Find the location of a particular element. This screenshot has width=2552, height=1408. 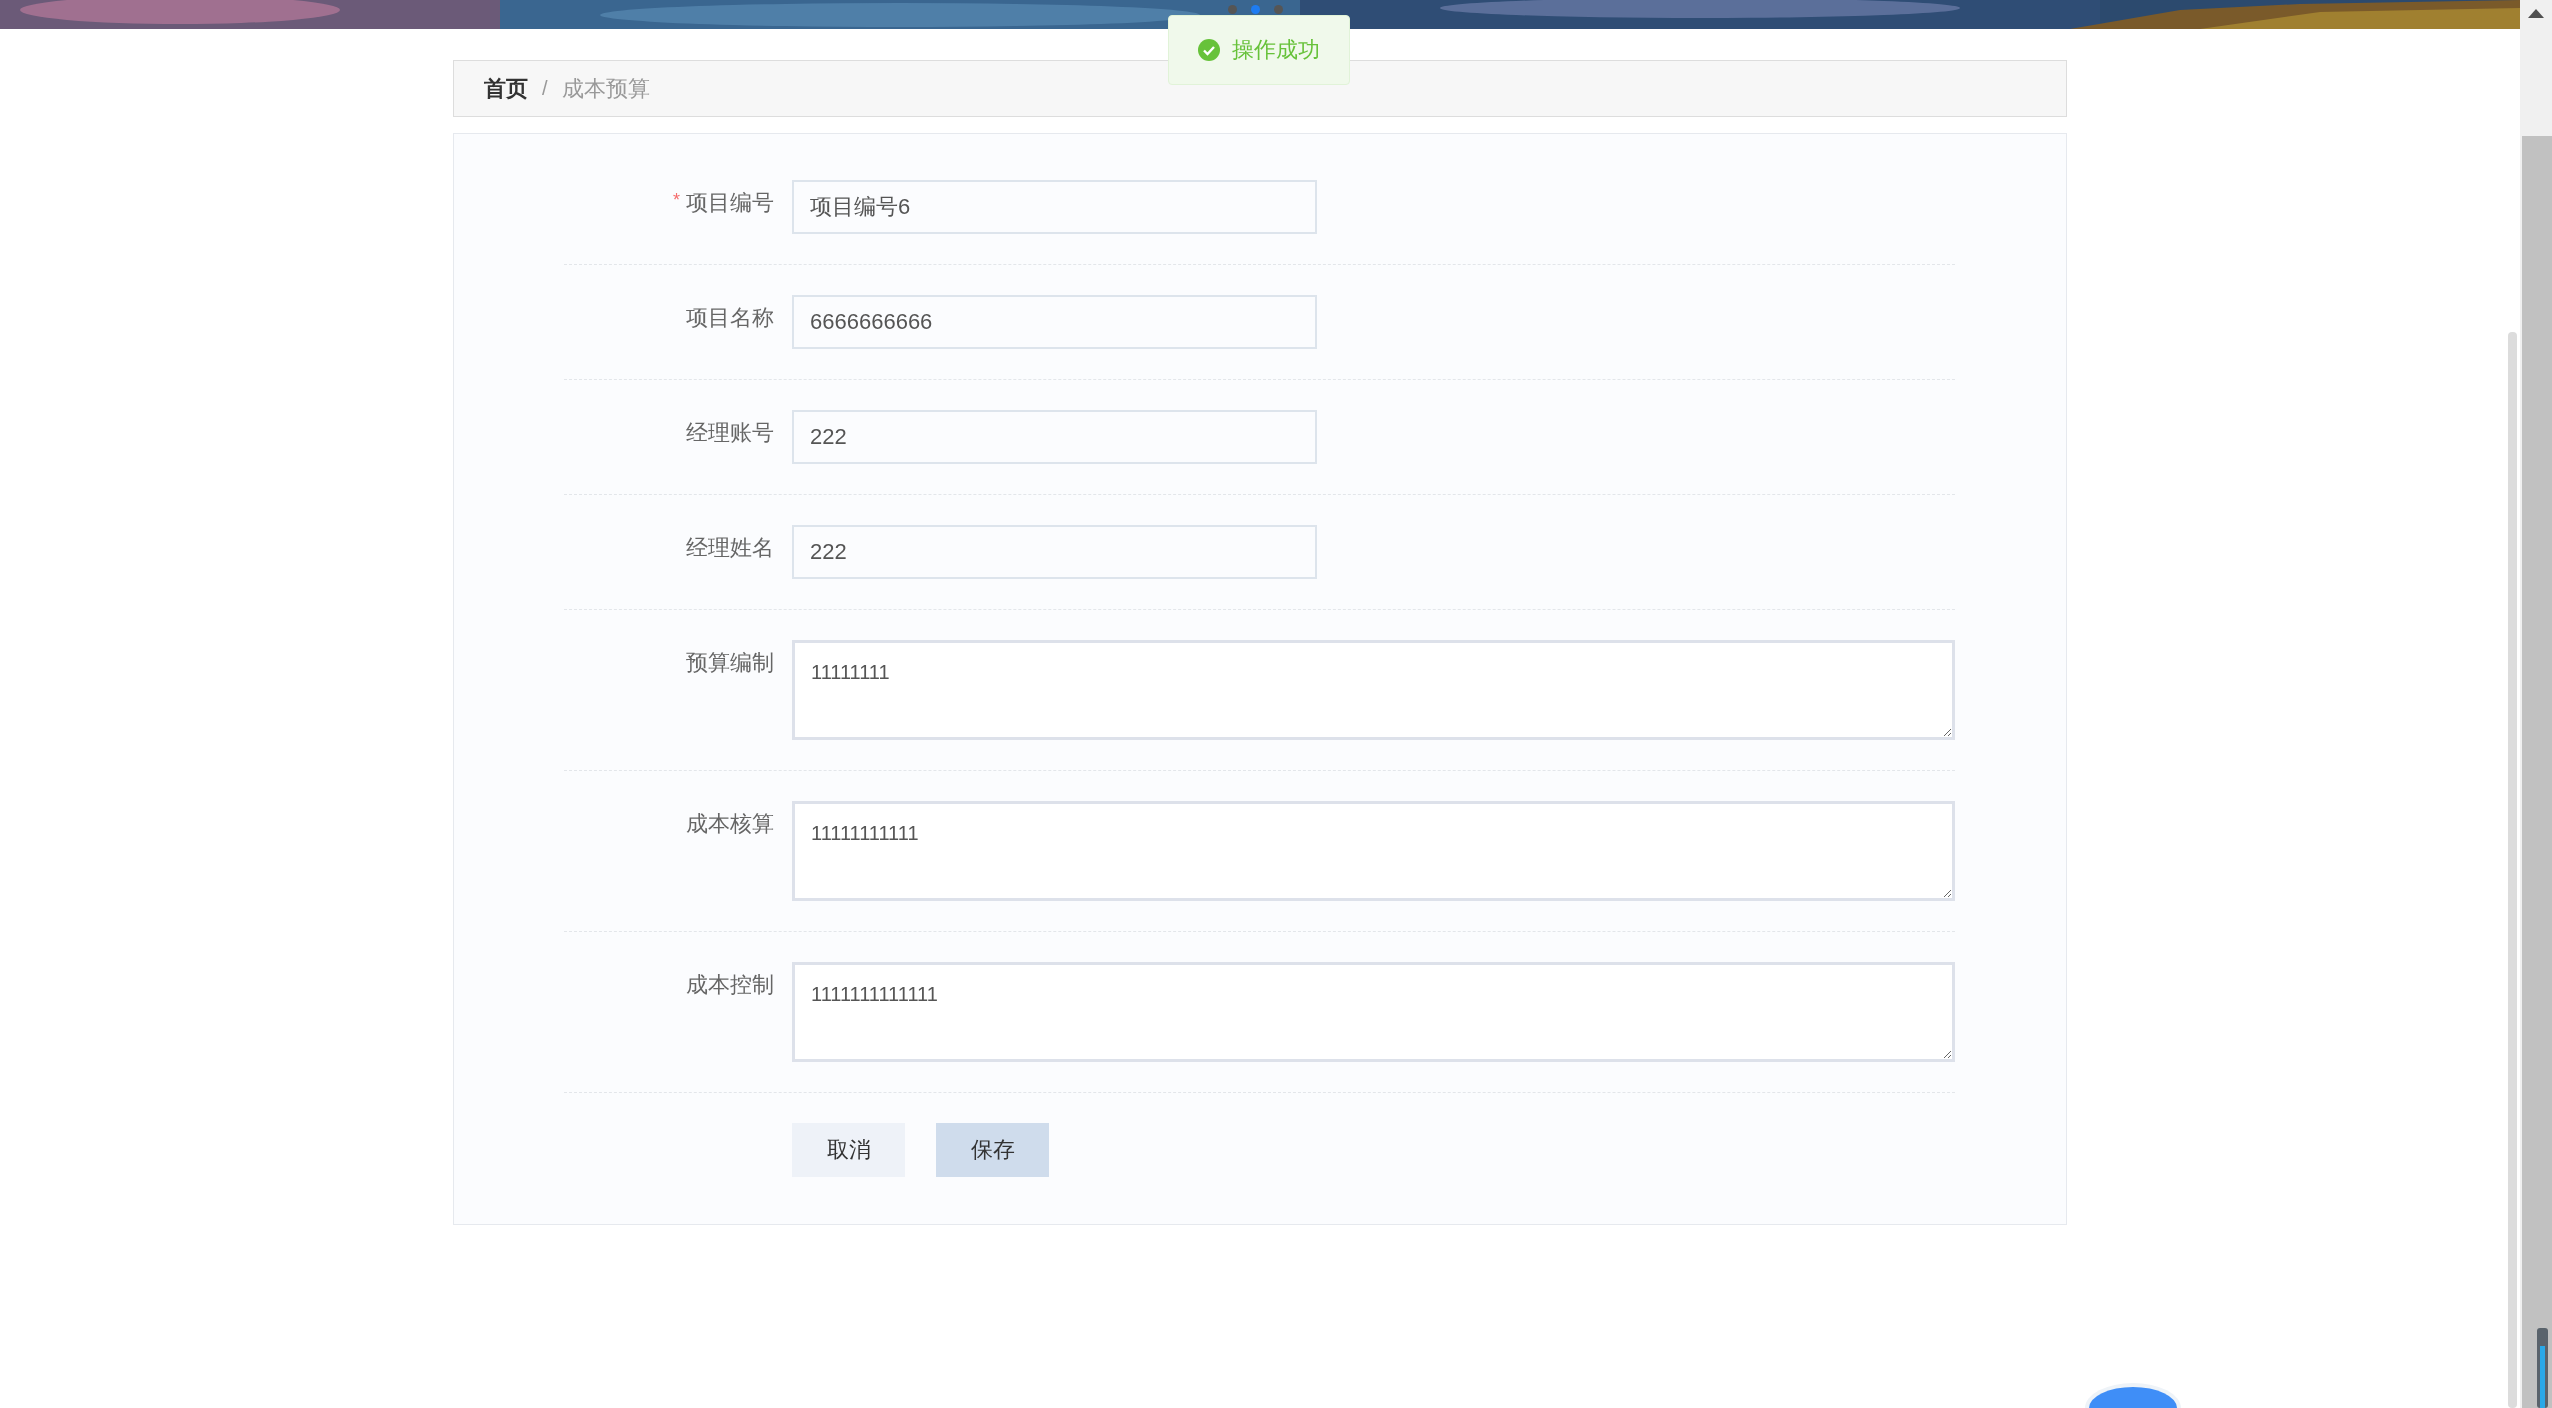

breadcrumb-link: 首页 is located at coordinates (506, 88).